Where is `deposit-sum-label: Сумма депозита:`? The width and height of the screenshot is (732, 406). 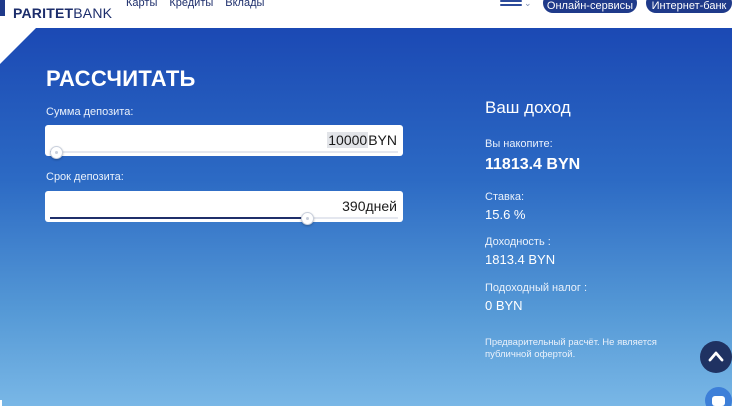 deposit-sum-label: Сумма депозита: is located at coordinates (90, 112).